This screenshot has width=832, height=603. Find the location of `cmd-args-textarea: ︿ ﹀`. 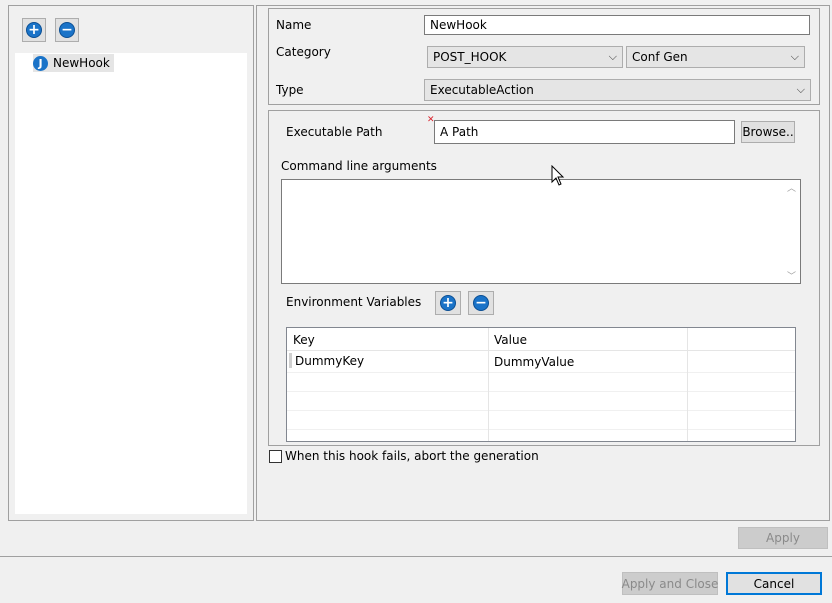

cmd-args-textarea: ︿ ﹀ is located at coordinates (541, 231).